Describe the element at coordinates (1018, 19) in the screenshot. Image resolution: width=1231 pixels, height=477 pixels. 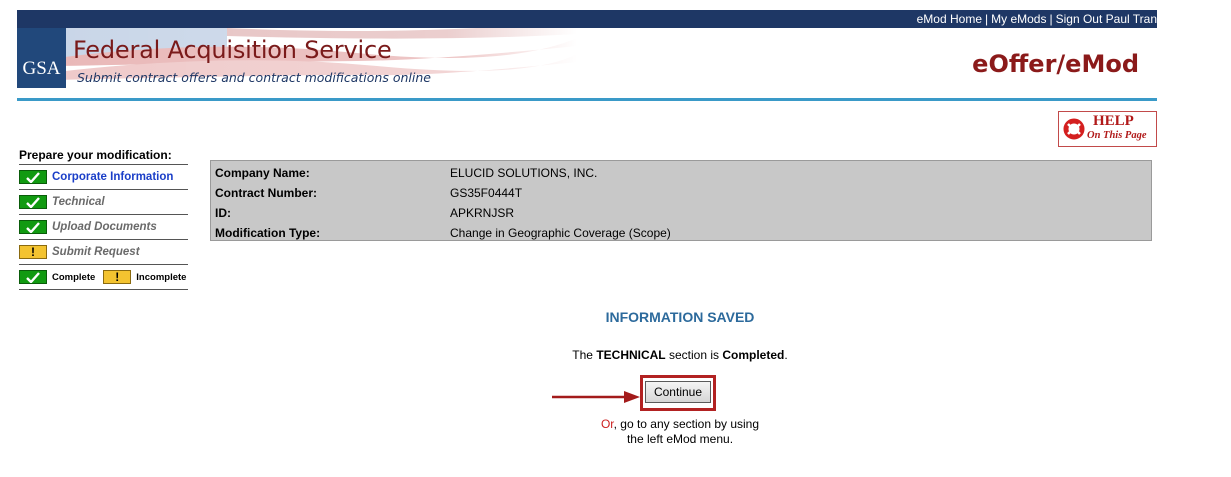
I see `my-emods-link: My eMods` at that location.